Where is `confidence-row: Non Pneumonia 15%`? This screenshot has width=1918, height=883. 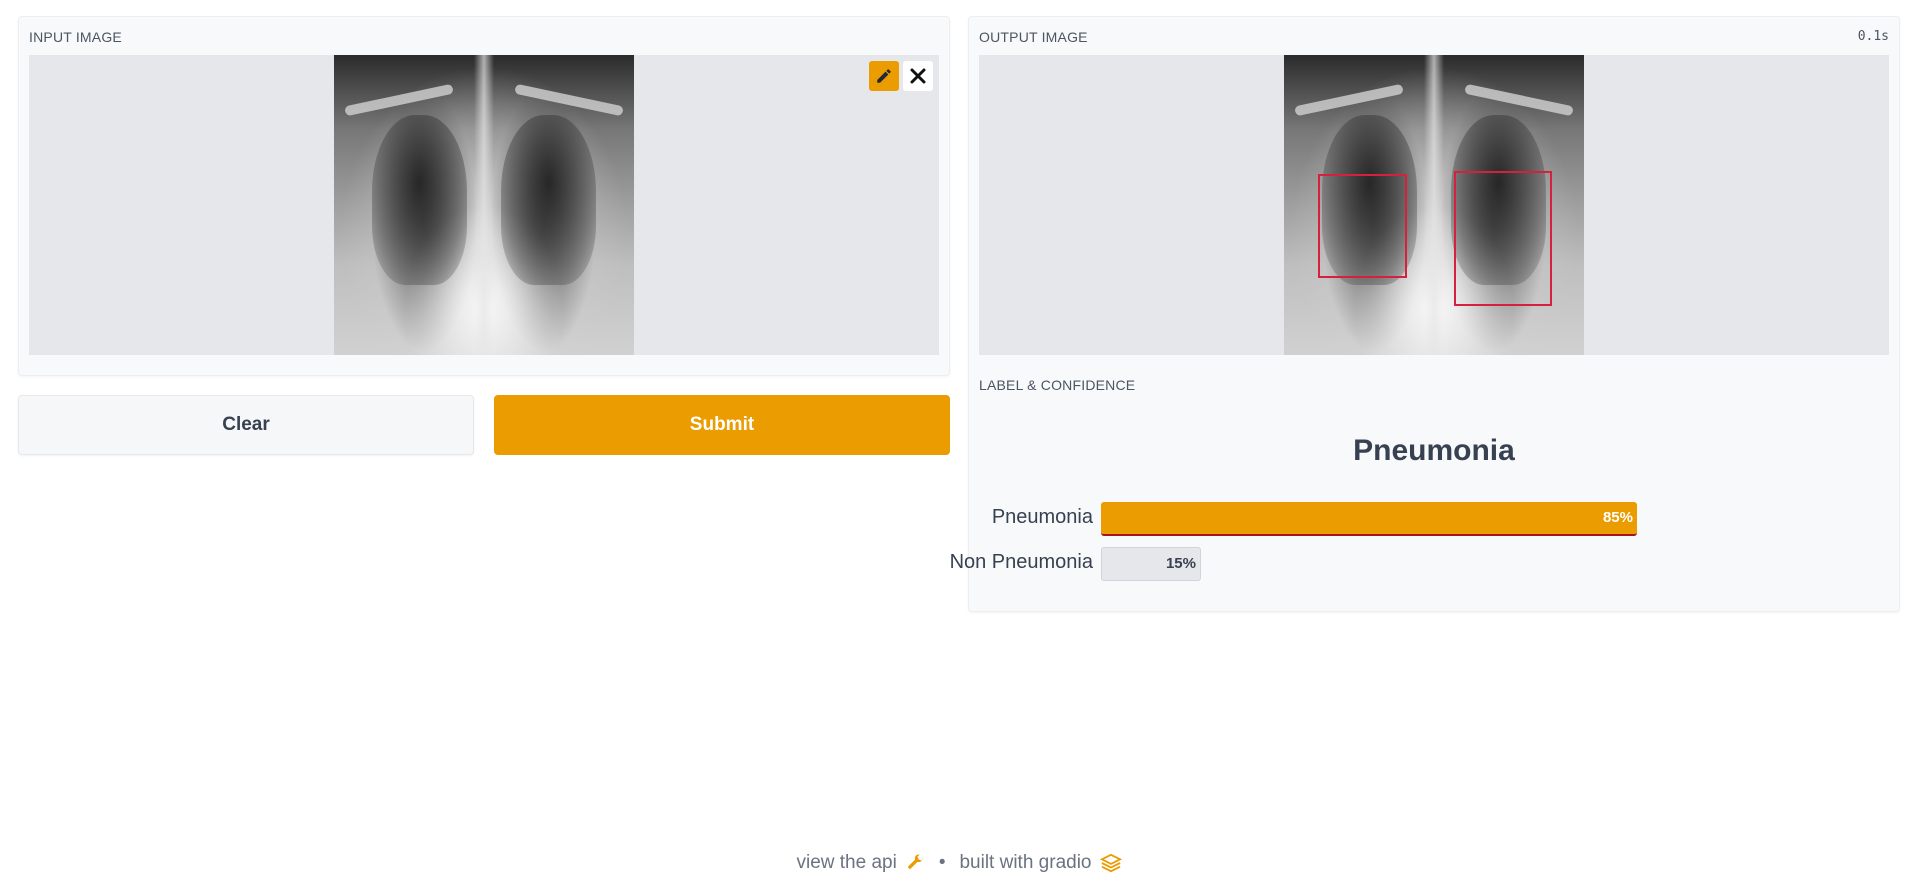
confidence-row: Non Pneumonia 15% is located at coordinates (1424, 565).